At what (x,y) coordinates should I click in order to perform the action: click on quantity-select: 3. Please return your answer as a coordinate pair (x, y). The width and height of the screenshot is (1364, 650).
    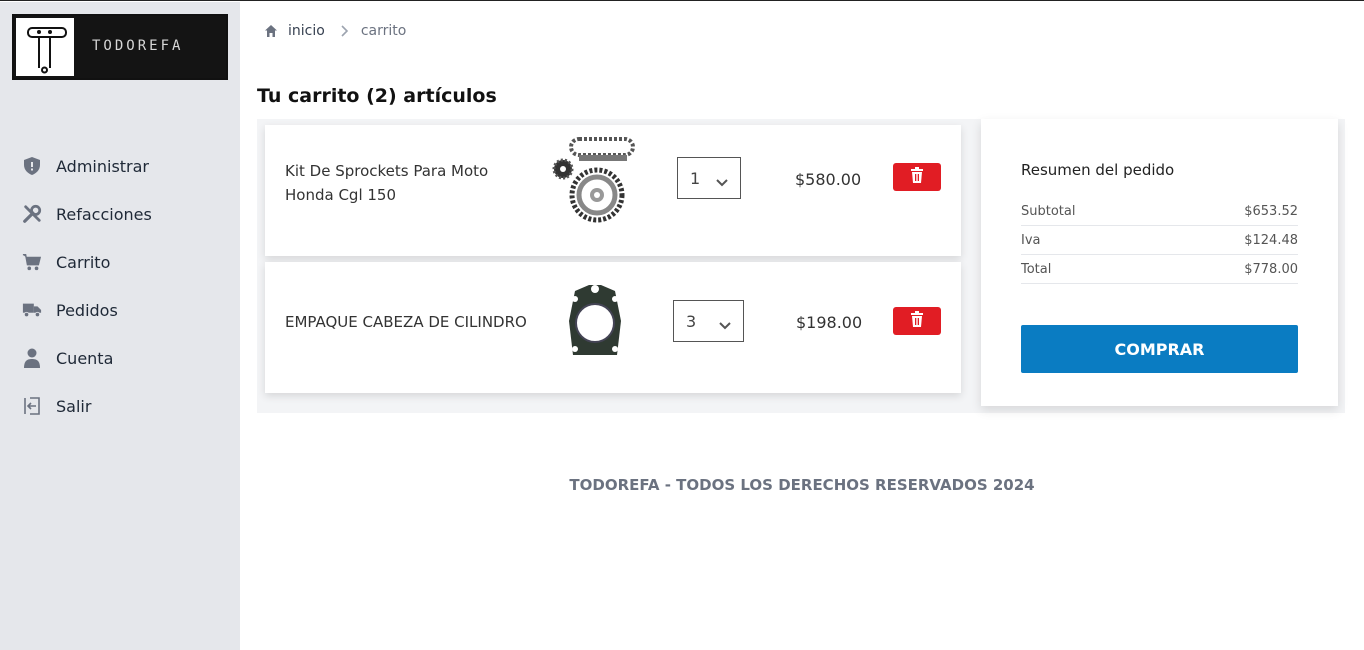
    Looking at the image, I should click on (708, 321).